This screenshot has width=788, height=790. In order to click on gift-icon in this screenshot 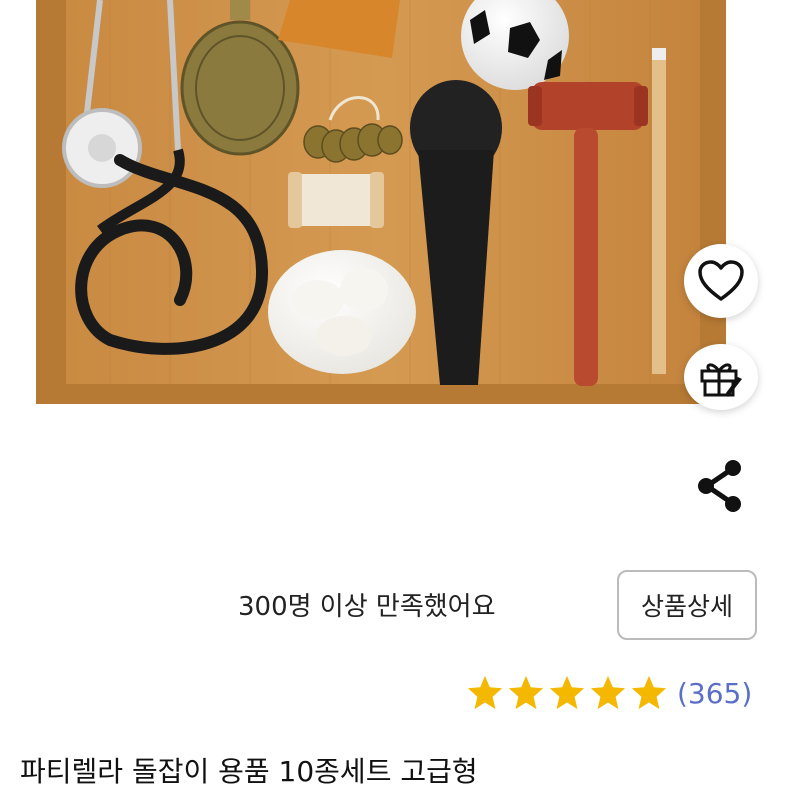, I will do `click(721, 380)`.